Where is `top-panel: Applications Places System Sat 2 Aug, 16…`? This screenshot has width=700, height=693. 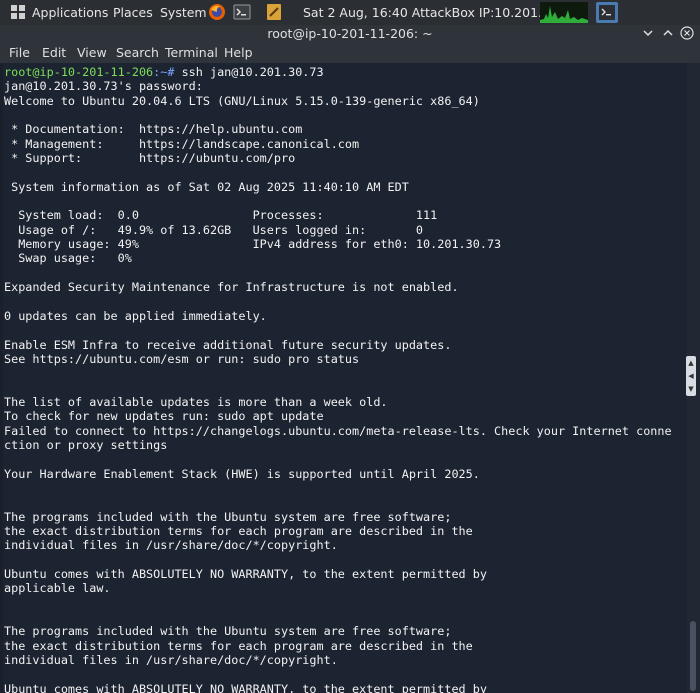 top-panel: Applications Places System Sat 2 Aug, 16… is located at coordinates (350, 12).